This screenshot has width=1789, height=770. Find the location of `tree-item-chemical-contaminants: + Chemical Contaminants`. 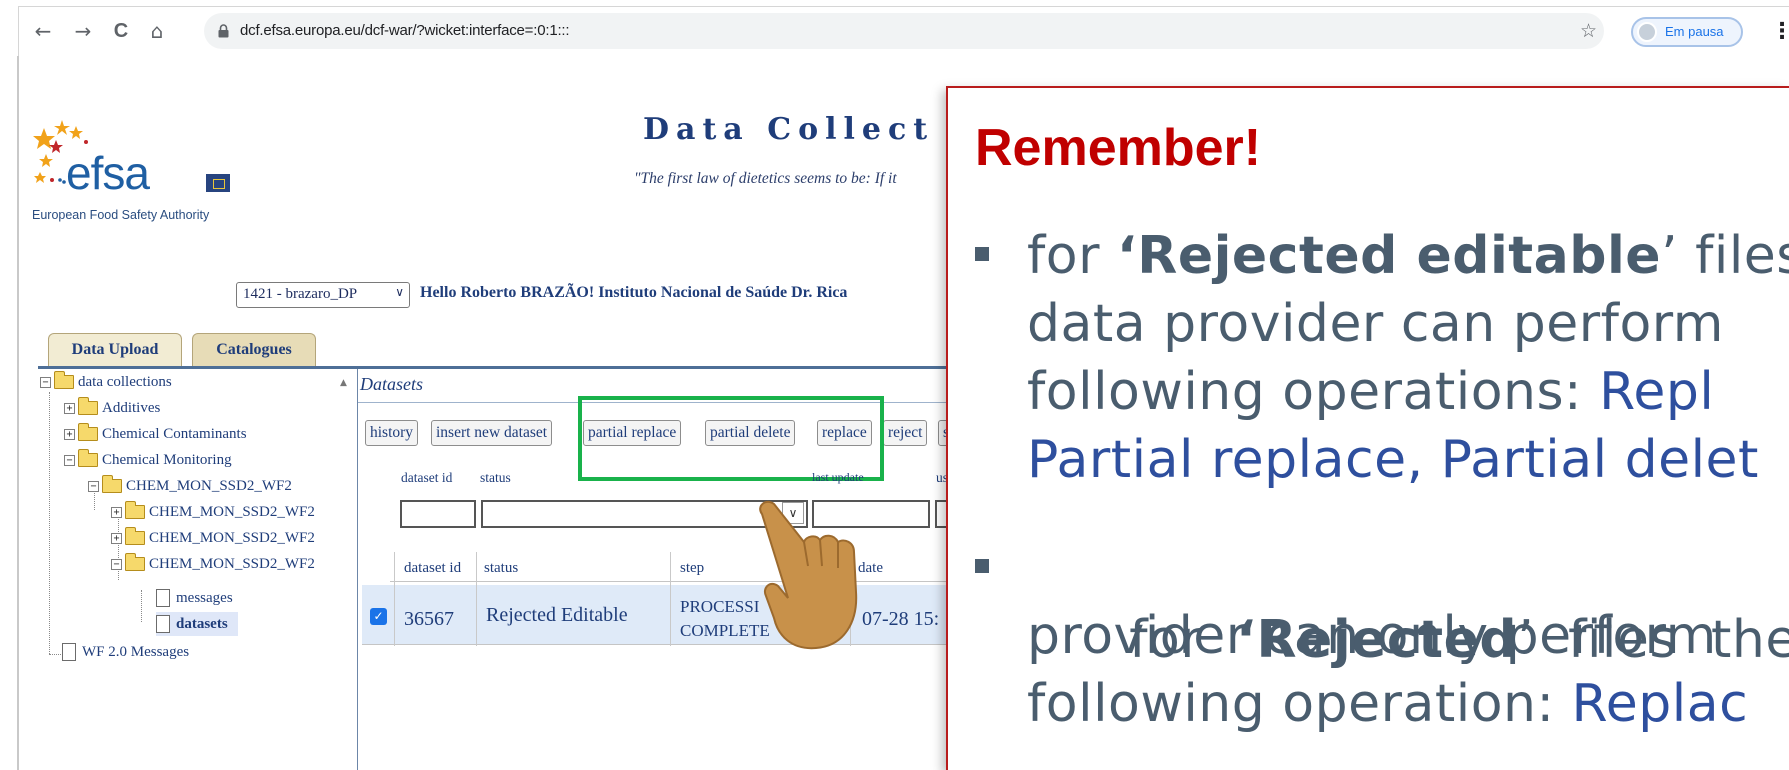

tree-item-chemical-contaminants: + Chemical Contaminants is located at coordinates (155, 434).